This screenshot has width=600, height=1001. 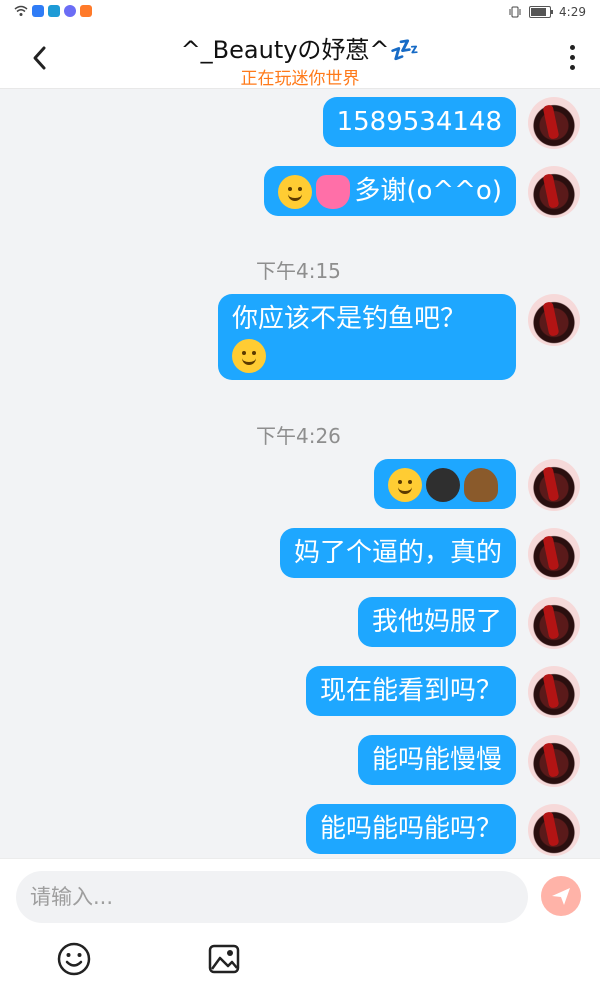 What do you see at coordinates (300, 79) in the screenshot?
I see `chat-status: 正在玩迷你世界` at bounding box center [300, 79].